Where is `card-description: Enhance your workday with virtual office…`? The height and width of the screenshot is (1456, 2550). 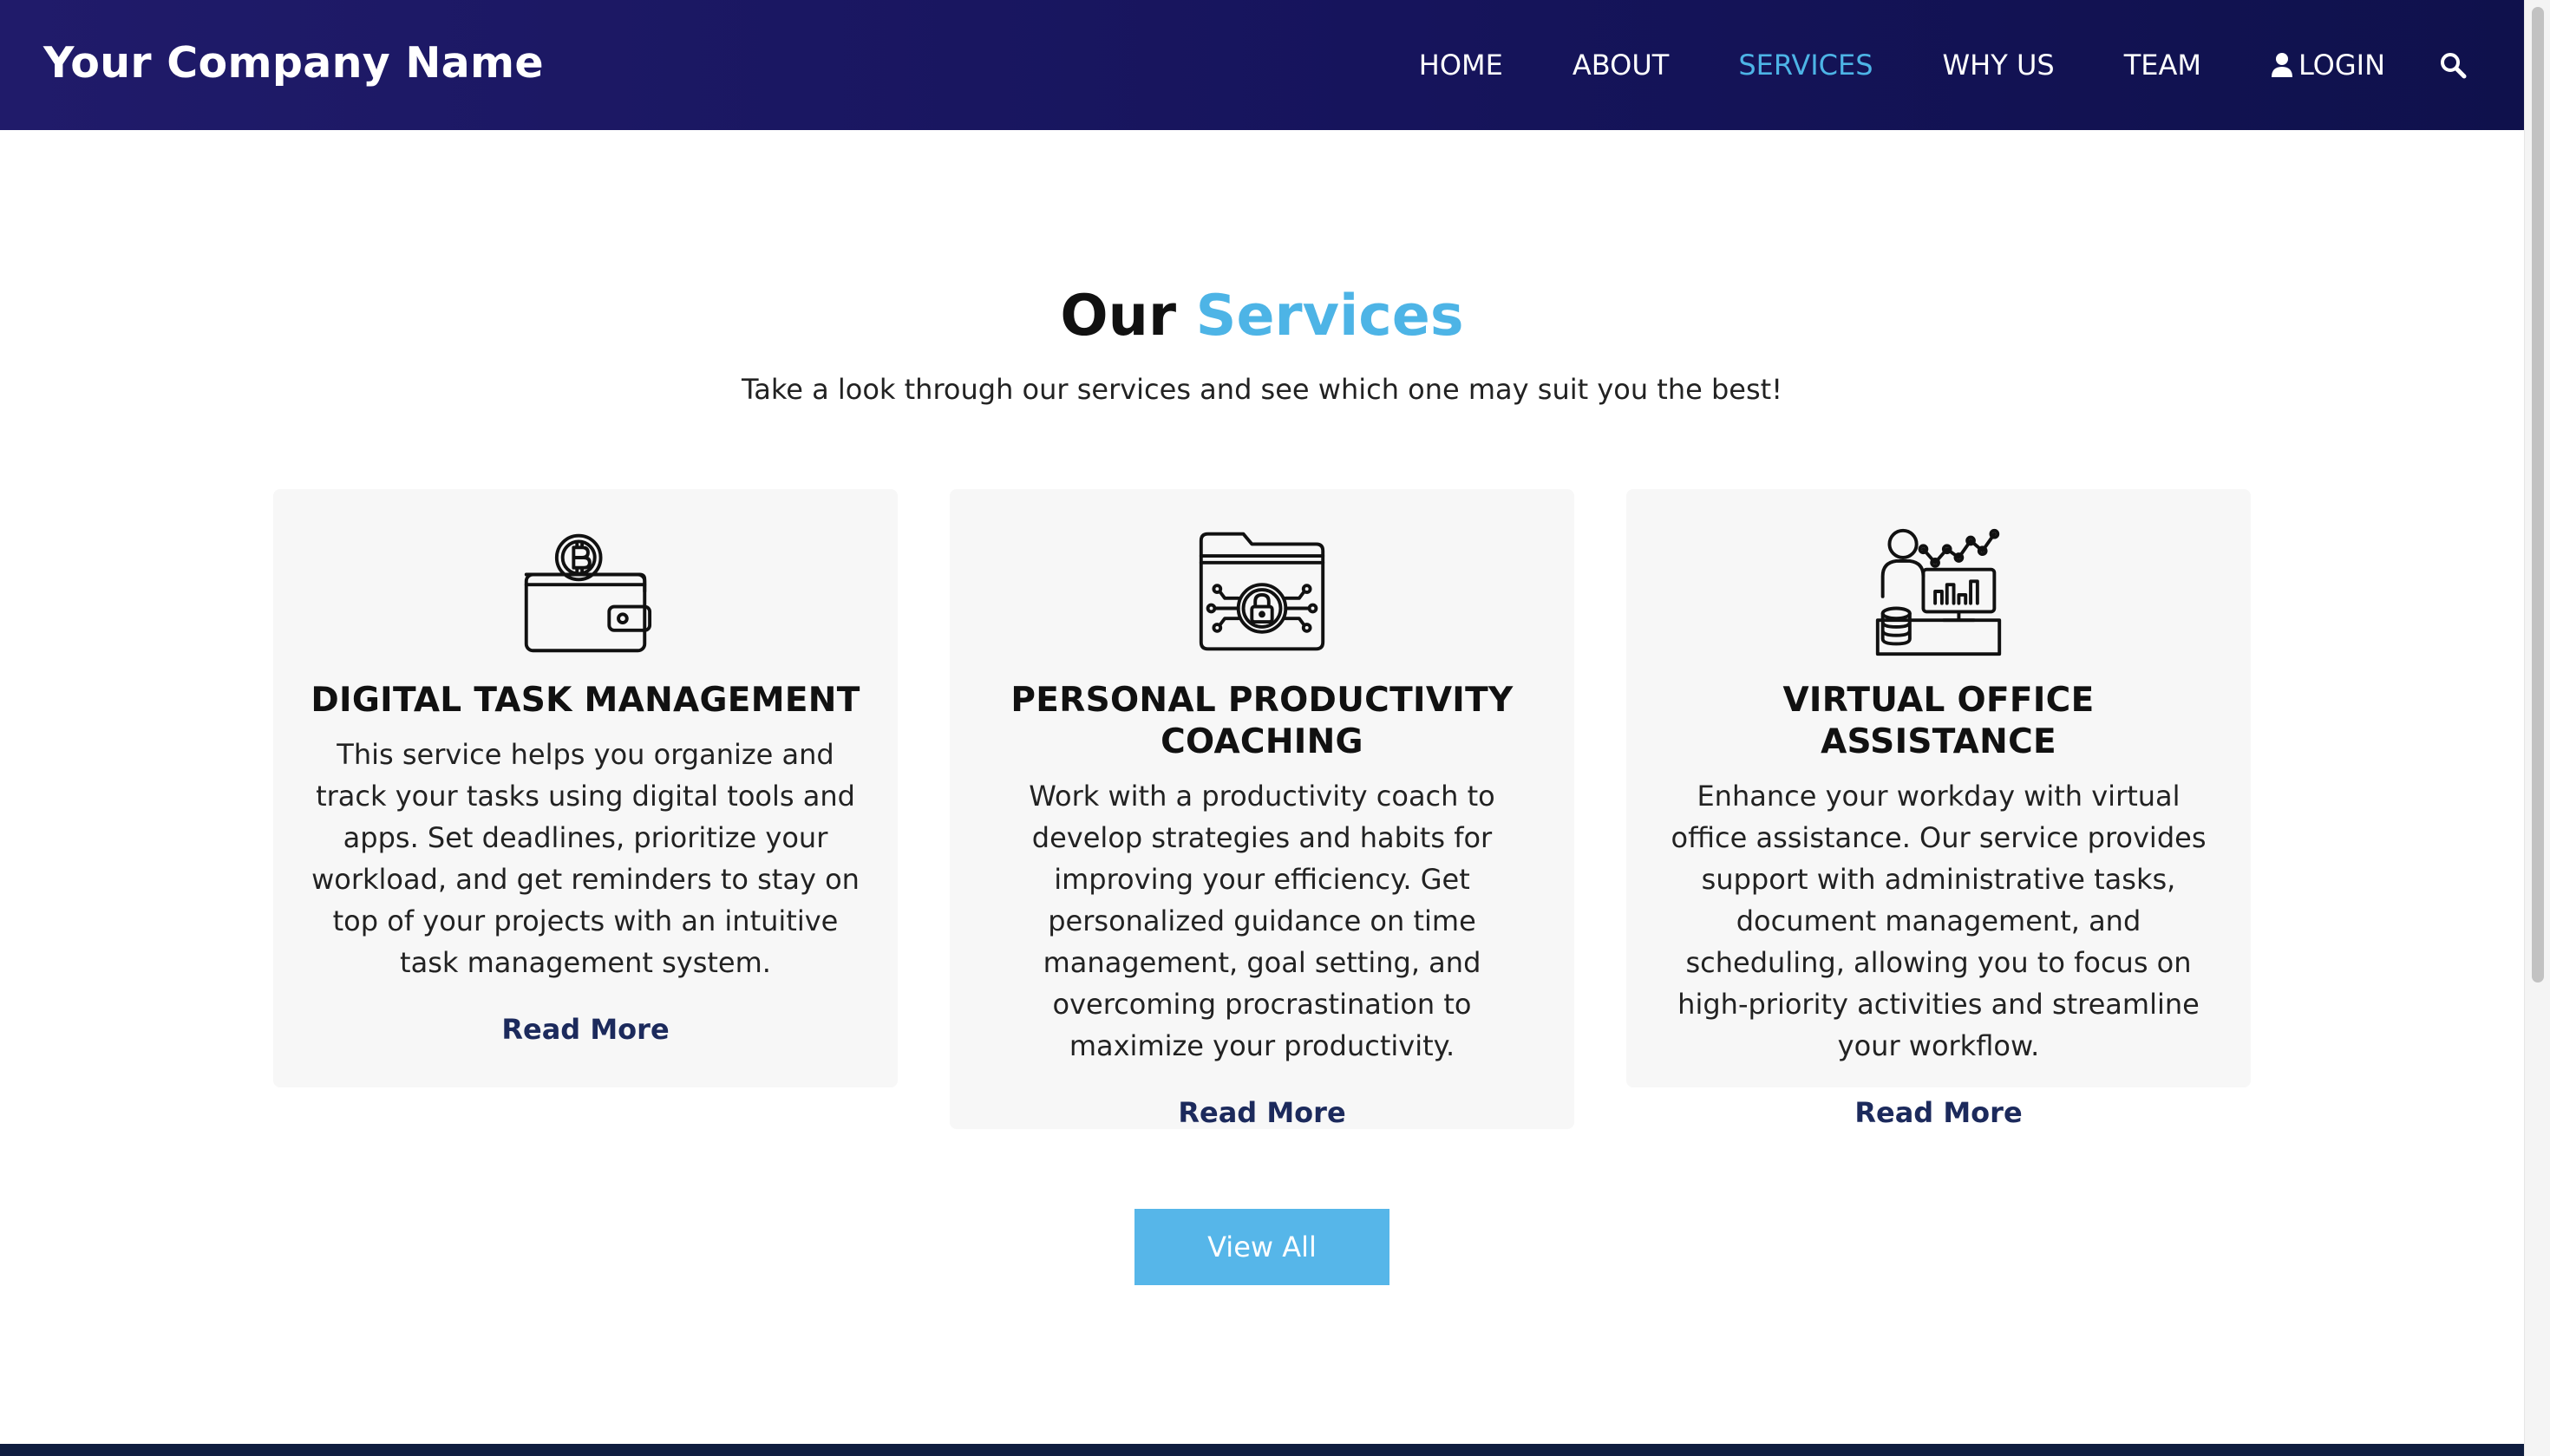 card-description: Enhance your workday with virtual office… is located at coordinates (1939, 921).